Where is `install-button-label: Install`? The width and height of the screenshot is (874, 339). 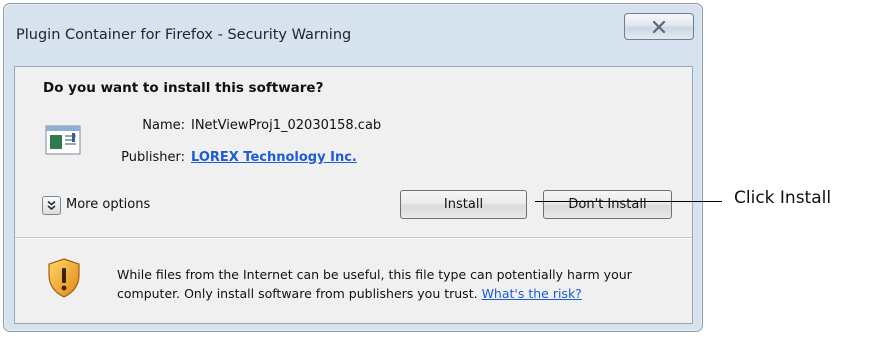
install-button-label: Install is located at coordinates (463, 204).